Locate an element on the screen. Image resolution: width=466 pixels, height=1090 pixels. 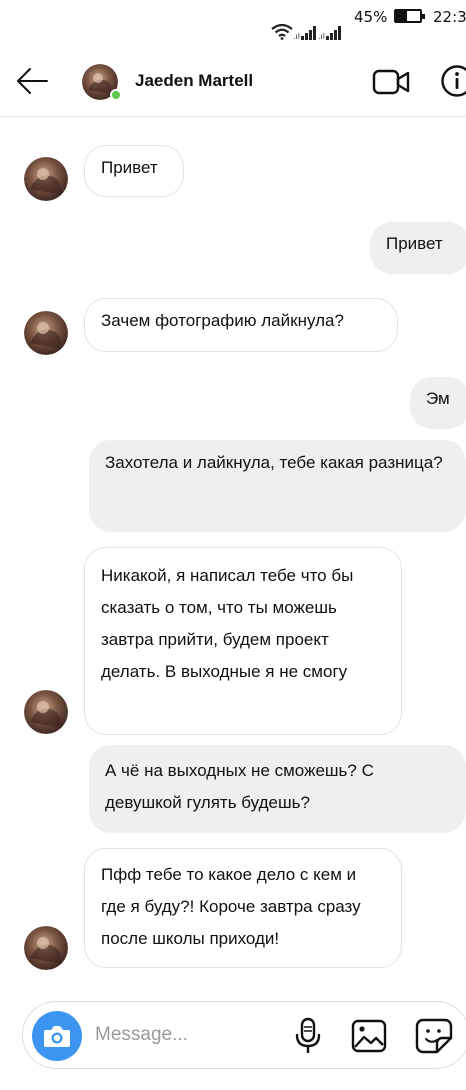
message-input is located at coordinates (185, 1035).